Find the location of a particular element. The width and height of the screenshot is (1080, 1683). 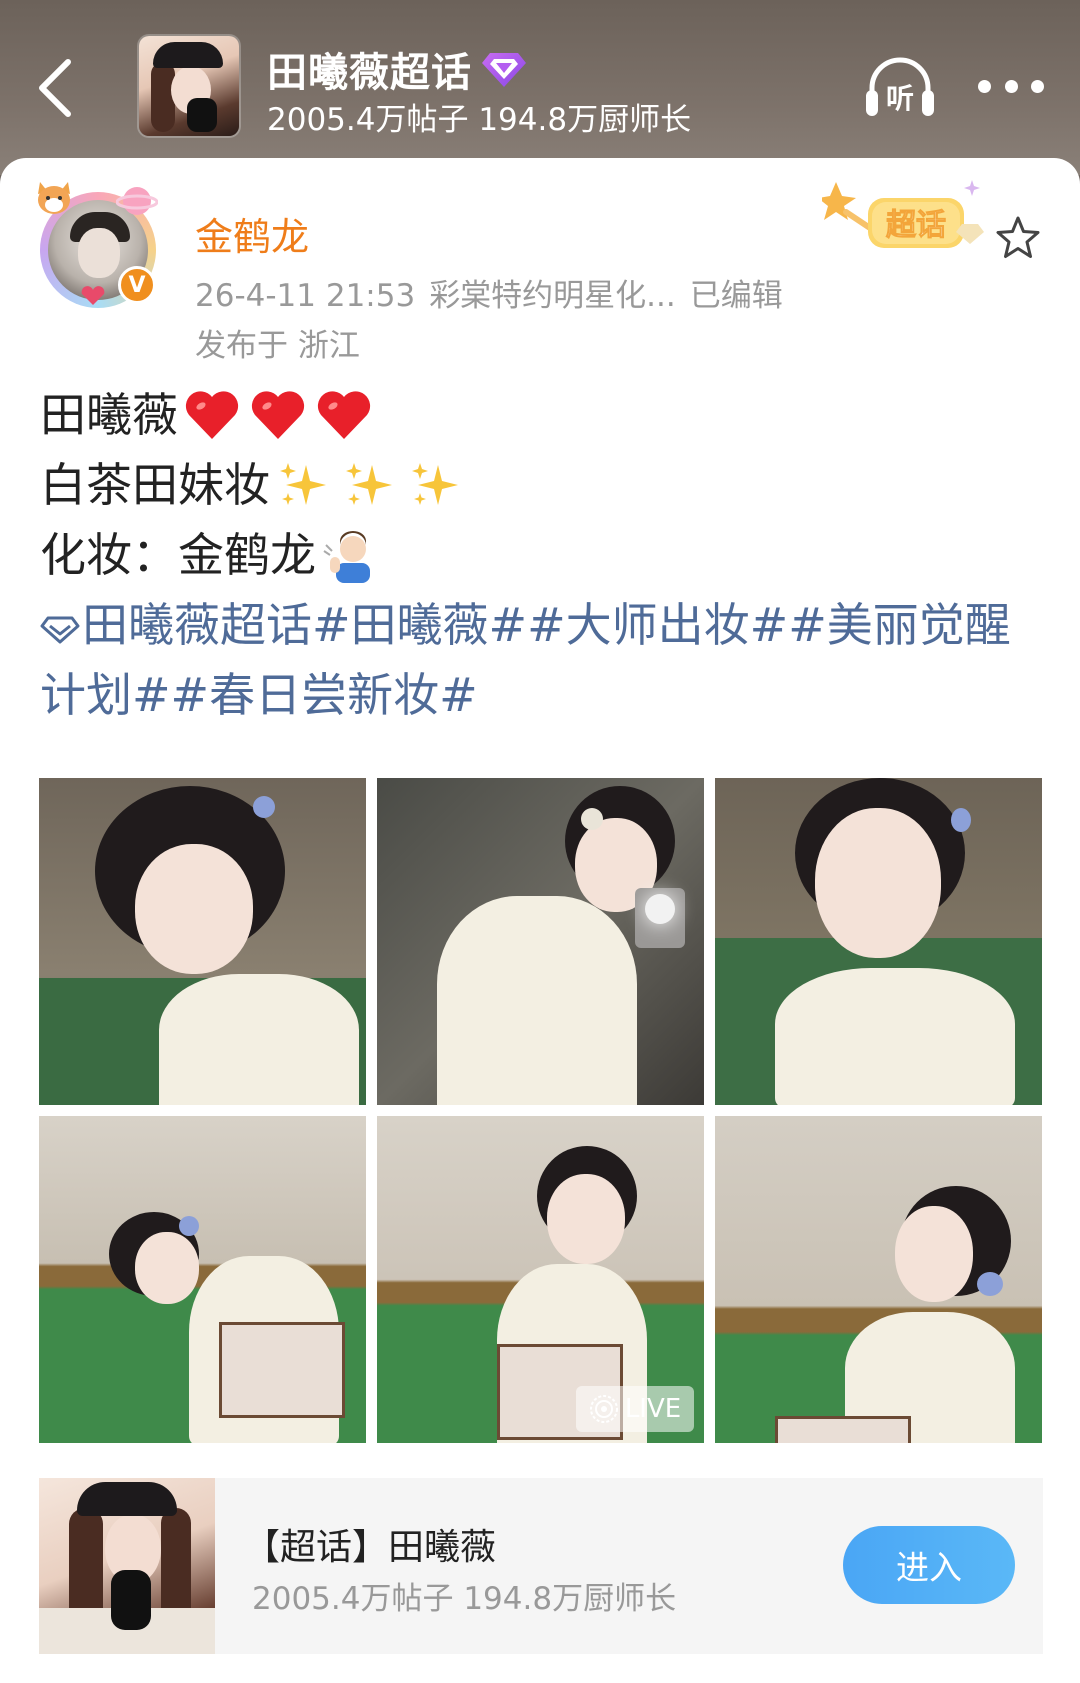

supertopic-badge-icon: 超话 is located at coordinates (903, 214).